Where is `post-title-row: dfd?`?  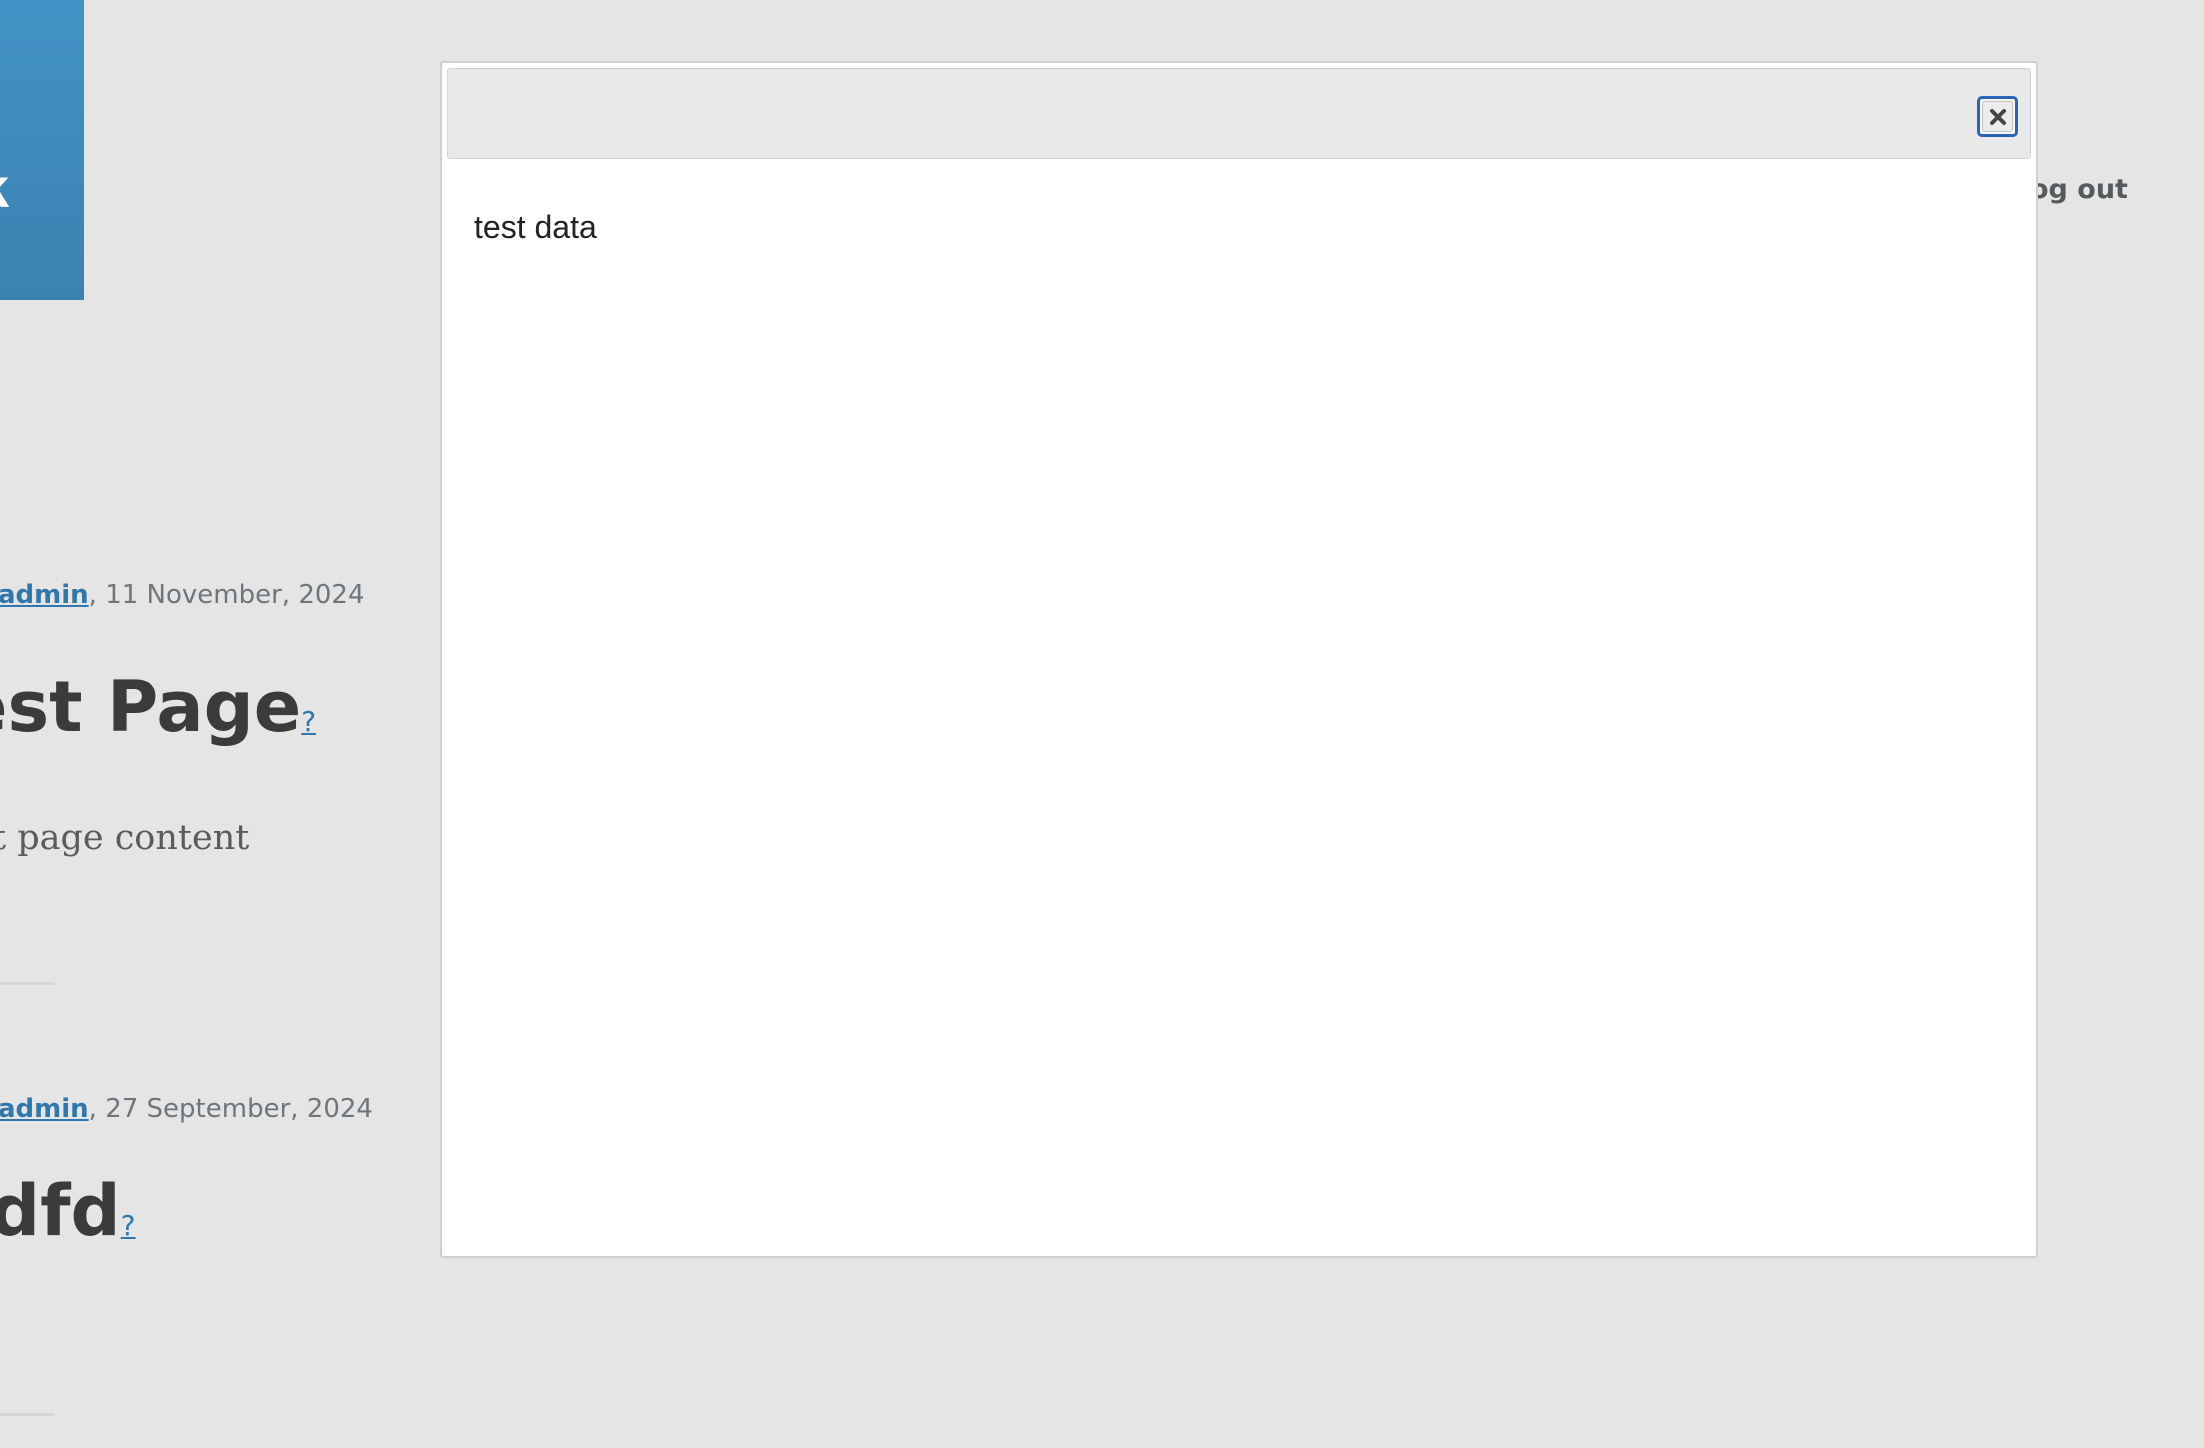 post-title-row: dfd? is located at coordinates (210, 1211).